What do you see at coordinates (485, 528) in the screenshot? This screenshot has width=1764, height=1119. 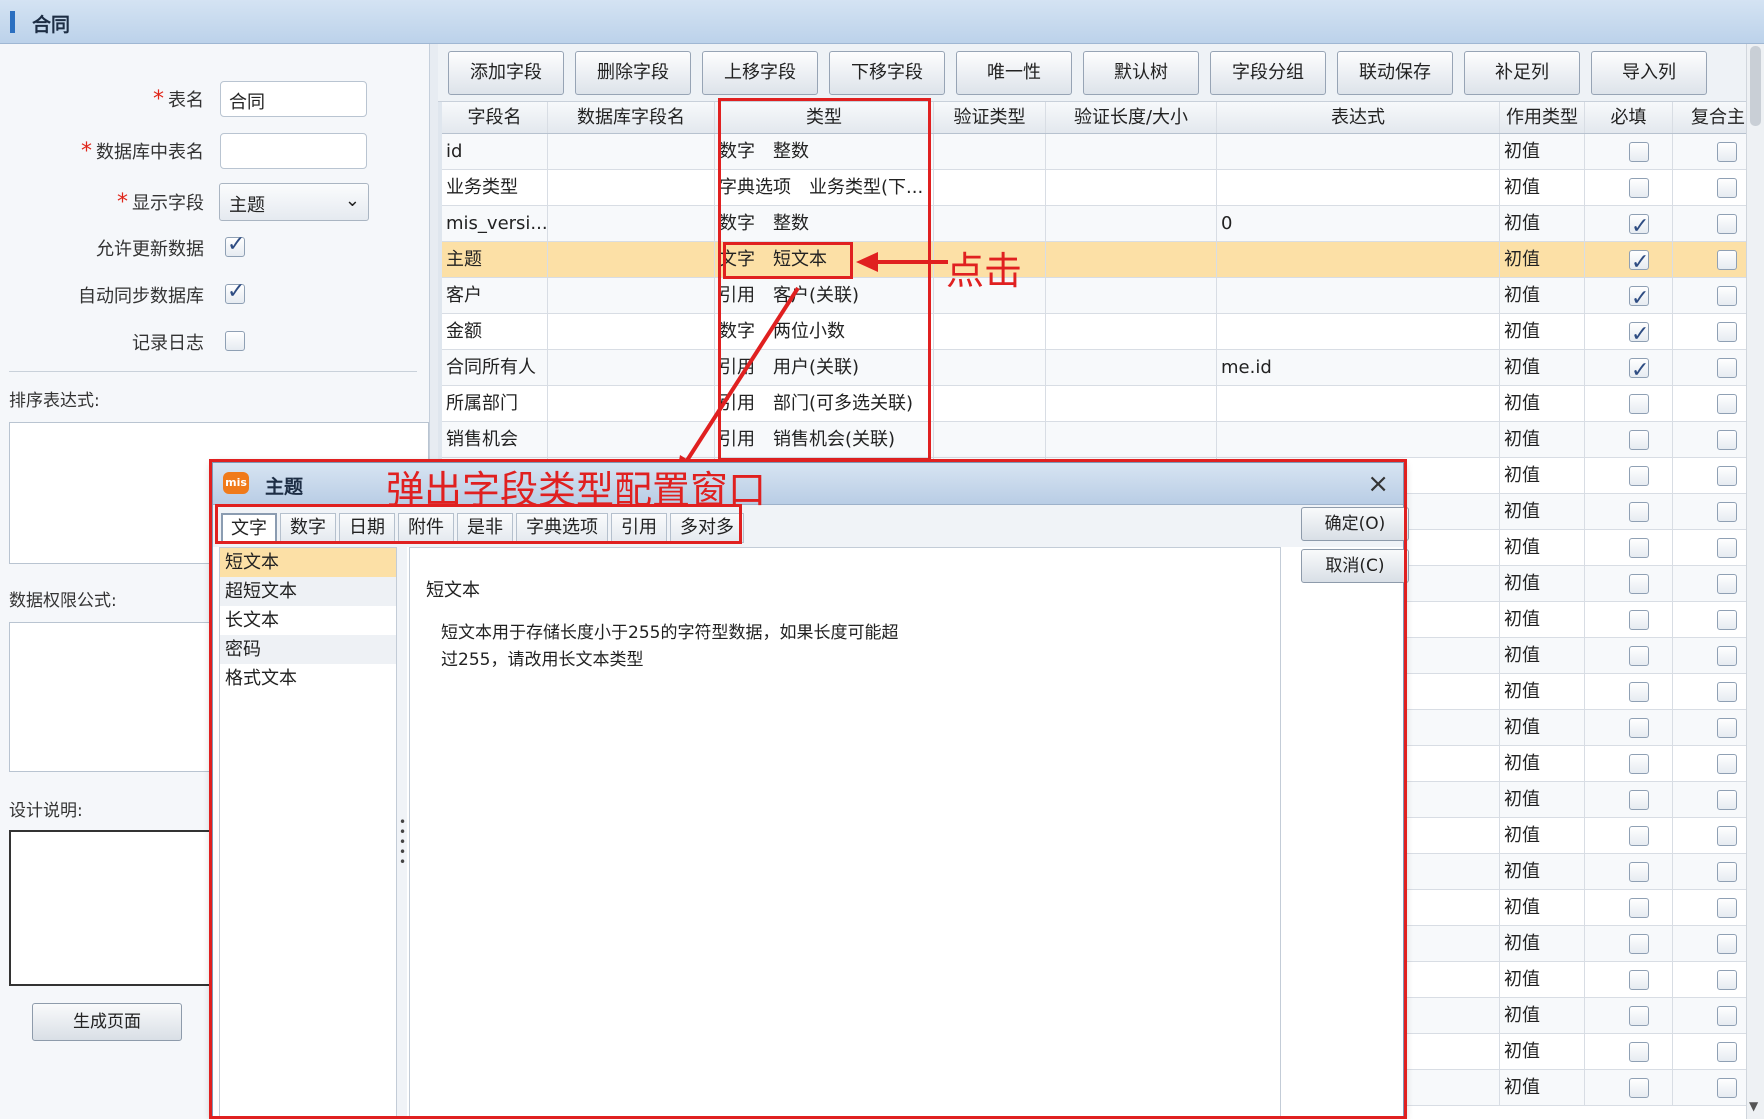 I see `tab-boolean: 是非` at bounding box center [485, 528].